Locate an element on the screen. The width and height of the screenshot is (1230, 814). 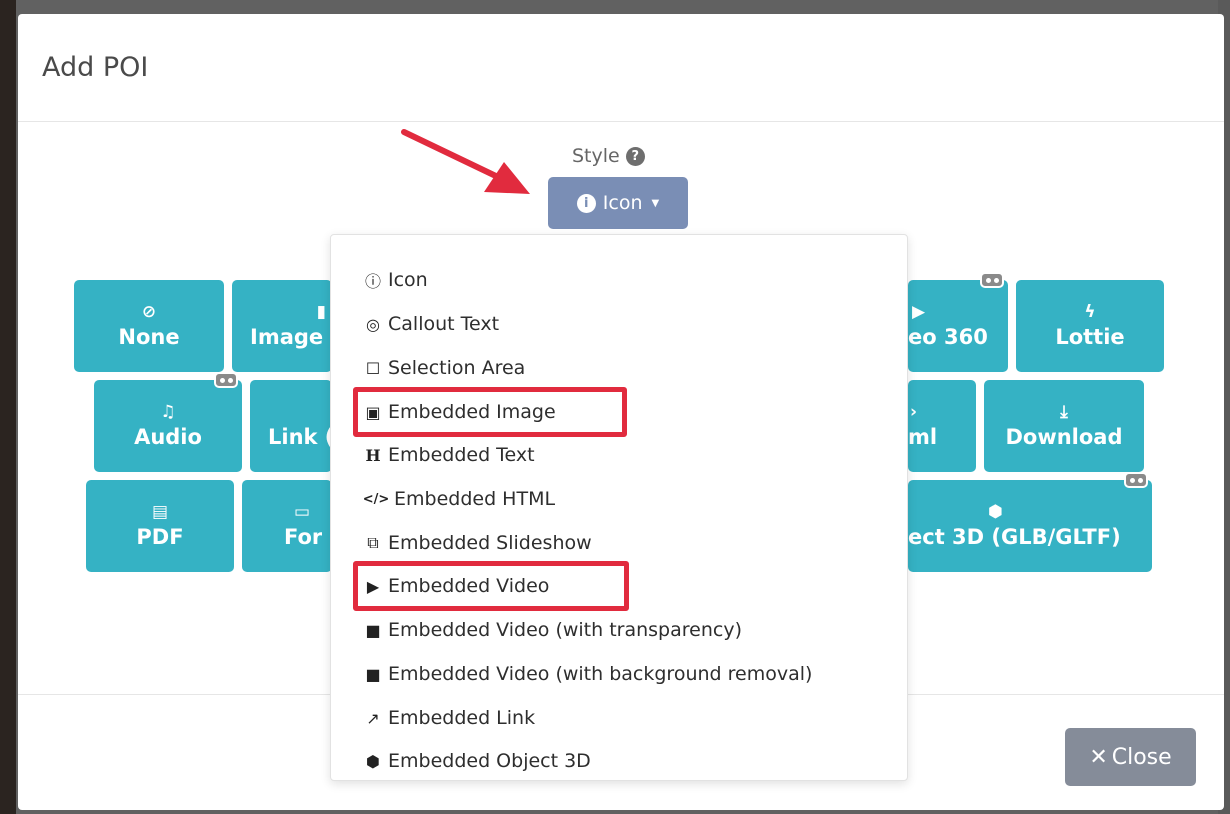
bullseye-icon: ◎ is located at coordinates (373, 324).